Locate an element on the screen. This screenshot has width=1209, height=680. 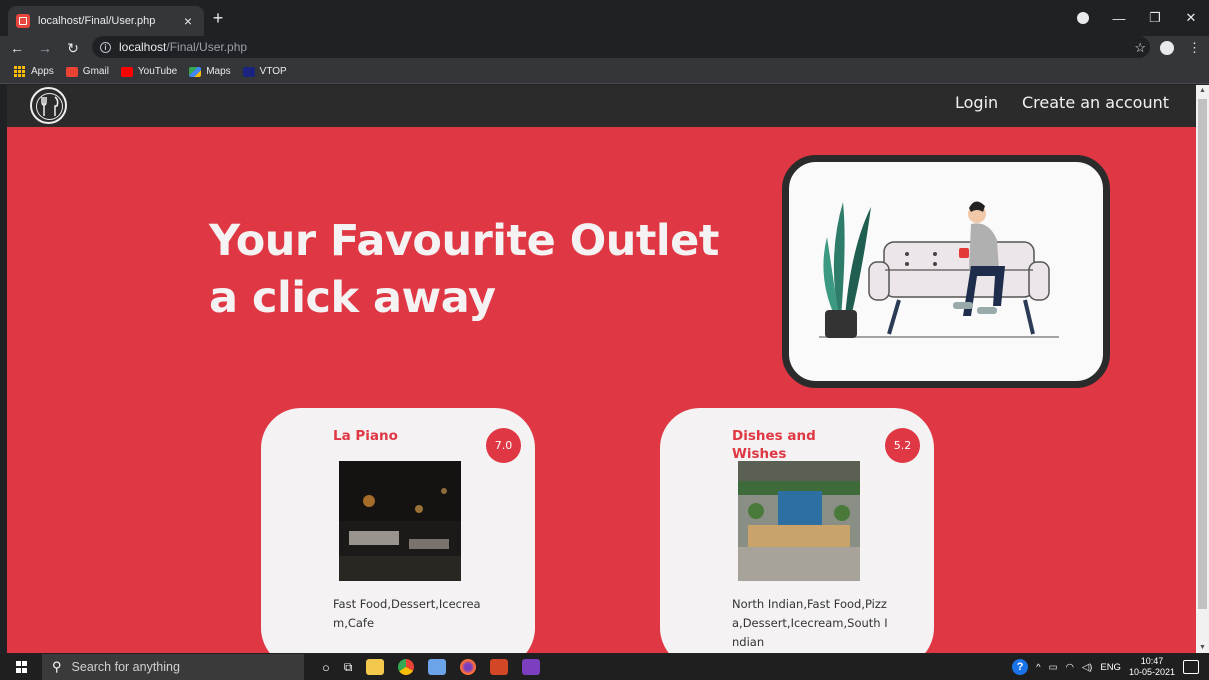
system-tray: ? ^ ▭ ◠ ◁) ENG 10:47 10-05-2021 is located at coordinates (1110, 667).